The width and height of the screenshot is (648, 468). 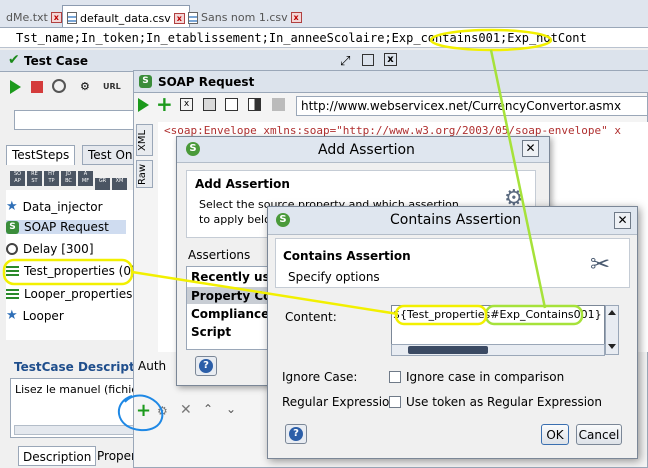 What do you see at coordinates (75, 430) in the screenshot?
I see `description-scrollbar` at bounding box center [75, 430].